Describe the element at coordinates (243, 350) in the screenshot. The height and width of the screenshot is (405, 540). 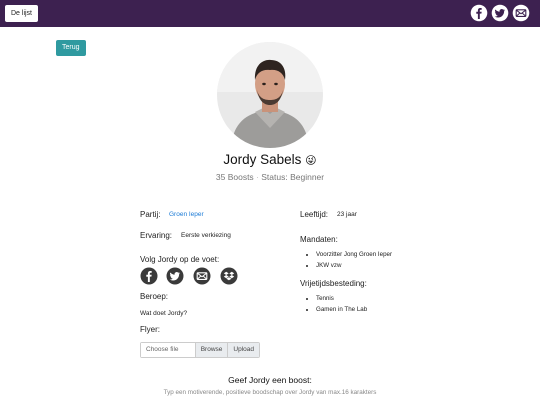
I see `upload-button: Upload` at that location.